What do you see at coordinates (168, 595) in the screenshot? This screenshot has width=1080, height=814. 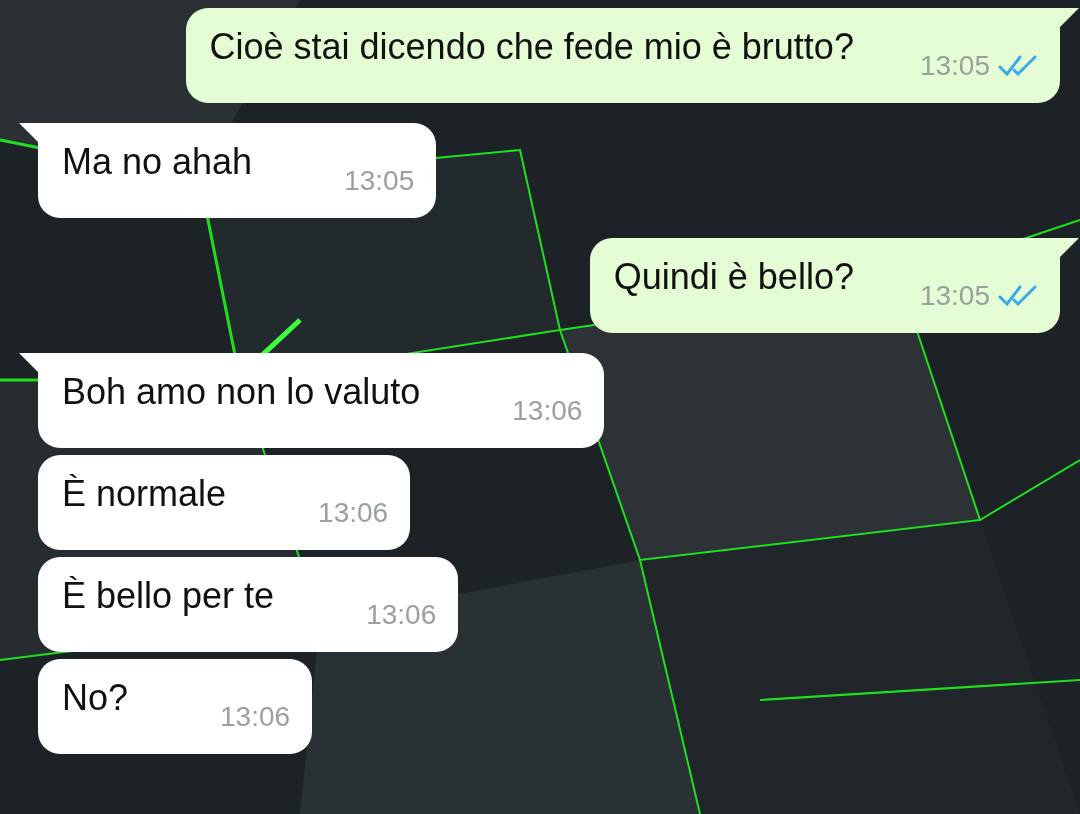 I see `message-text: È bello per te` at bounding box center [168, 595].